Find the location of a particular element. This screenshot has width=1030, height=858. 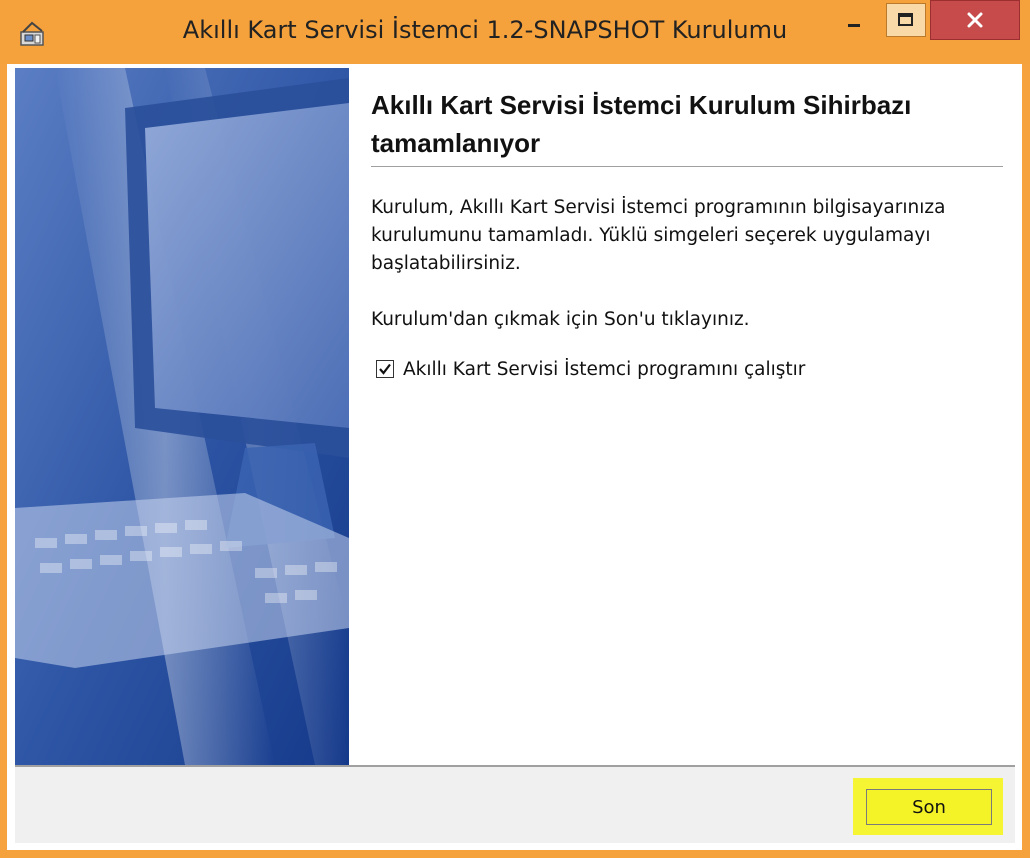

heading-divider is located at coordinates (687, 166).